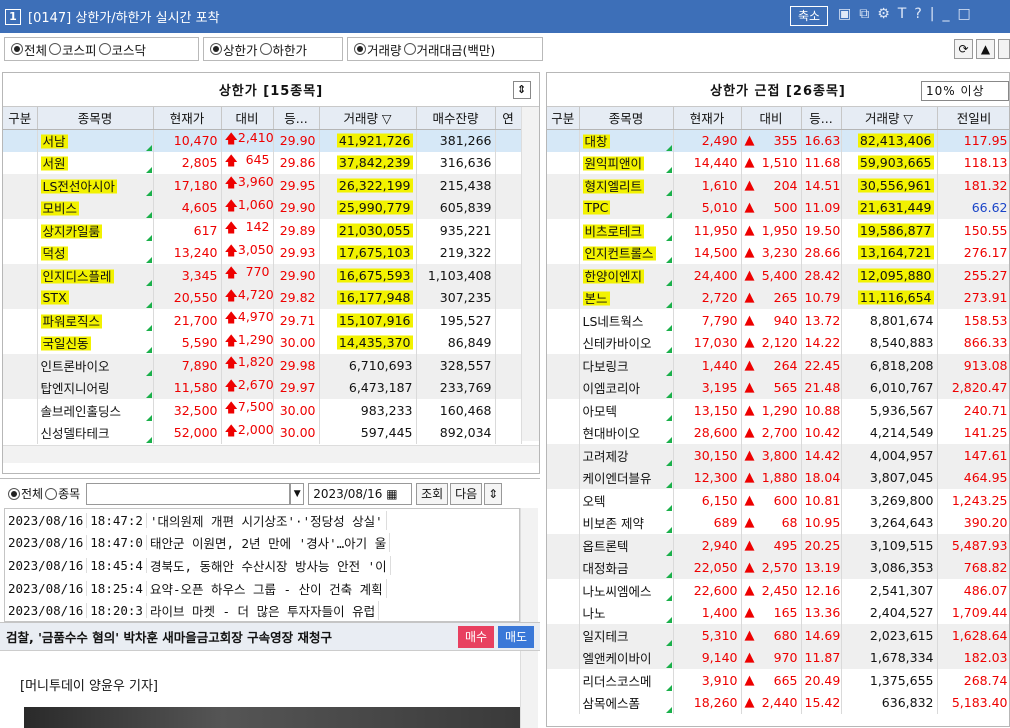 The image size is (1010, 728). I want to click on maximize-icon: □, so click(964, 14).